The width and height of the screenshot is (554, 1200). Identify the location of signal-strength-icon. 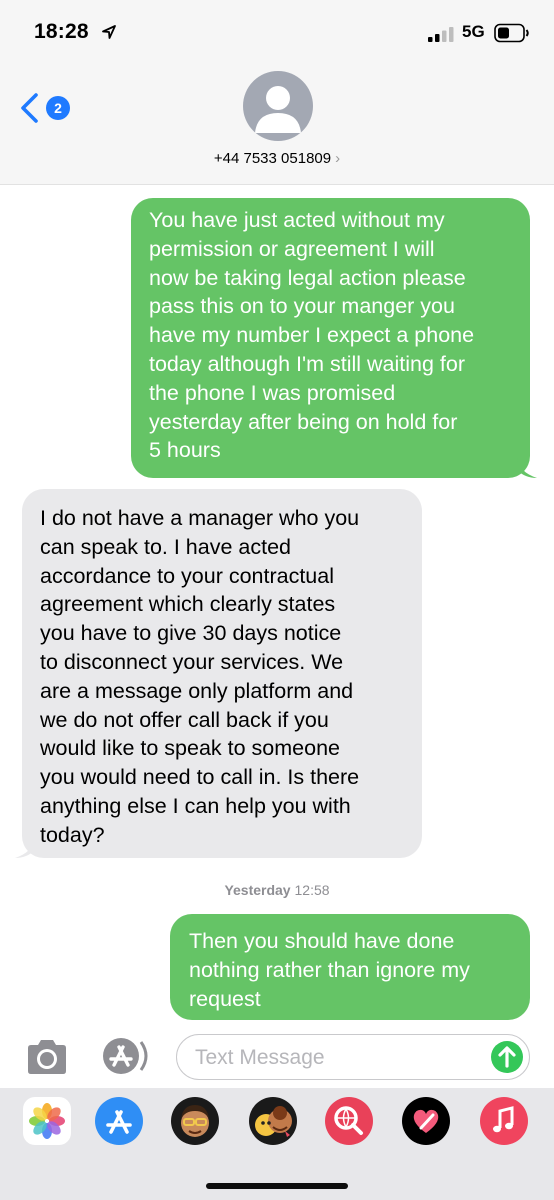
(441, 34).